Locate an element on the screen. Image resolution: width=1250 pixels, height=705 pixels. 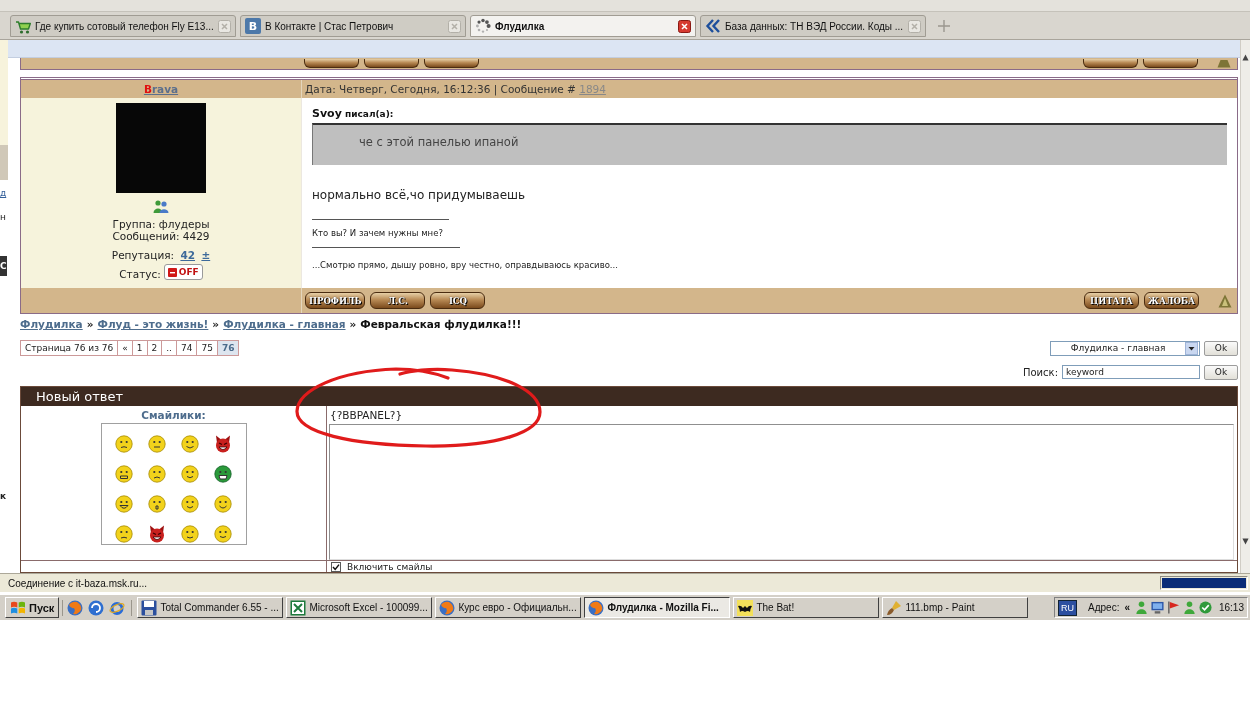
smilies-label: Смайлики: is located at coordinates (173, 415).